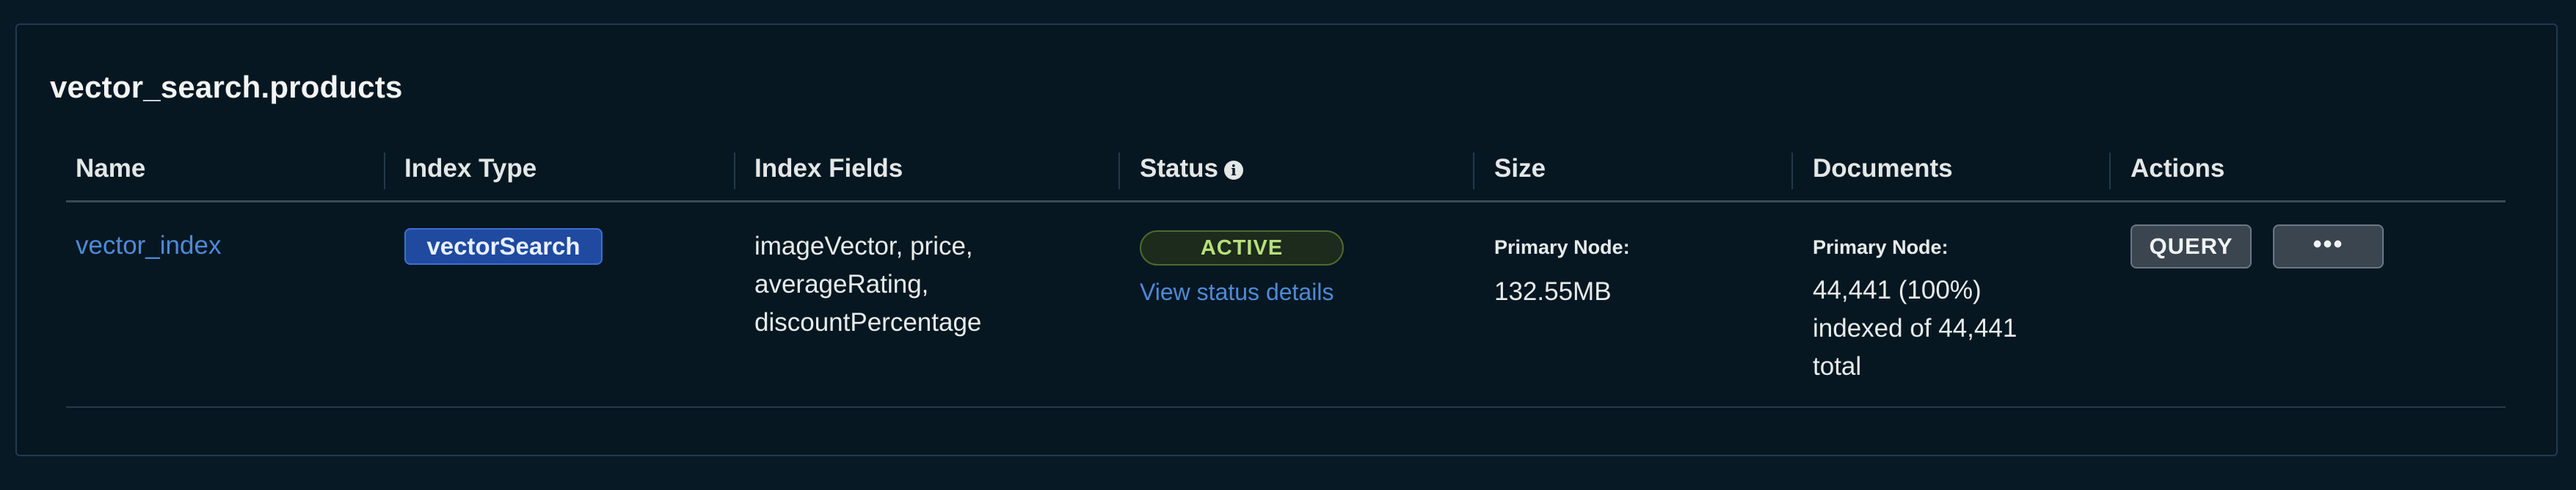  Describe the element at coordinates (868, 322) in the screenshot. I see `index-fields-line: discountPercentage` at that location.